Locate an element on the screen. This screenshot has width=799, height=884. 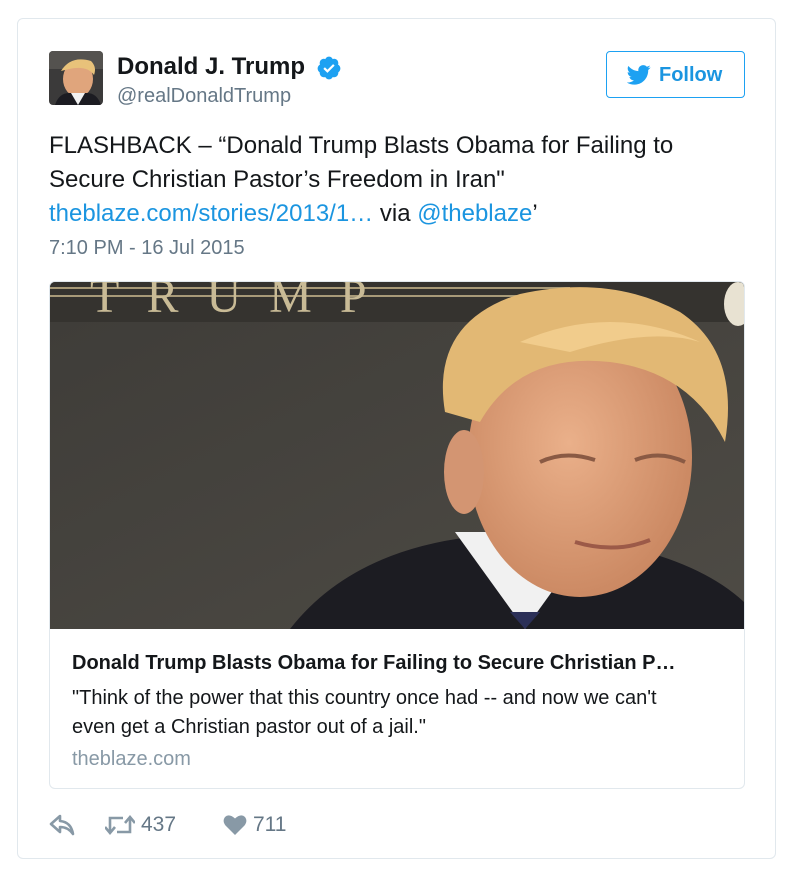
card-photo-sign: T R U M P is located at coordinates (232, 302).